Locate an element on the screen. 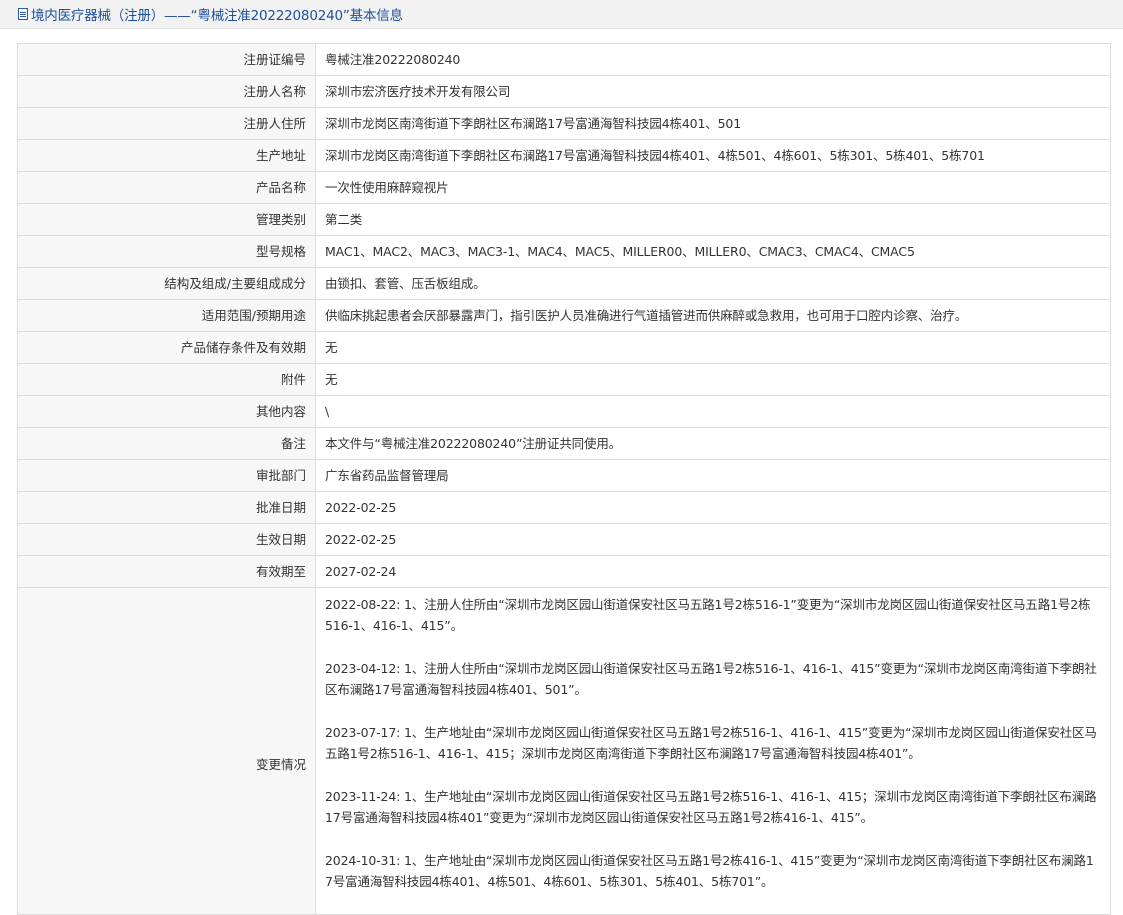 The height and width of the screenshot is (915, 1123). row-label: 产品名称 is located at coordinates (166, 187).